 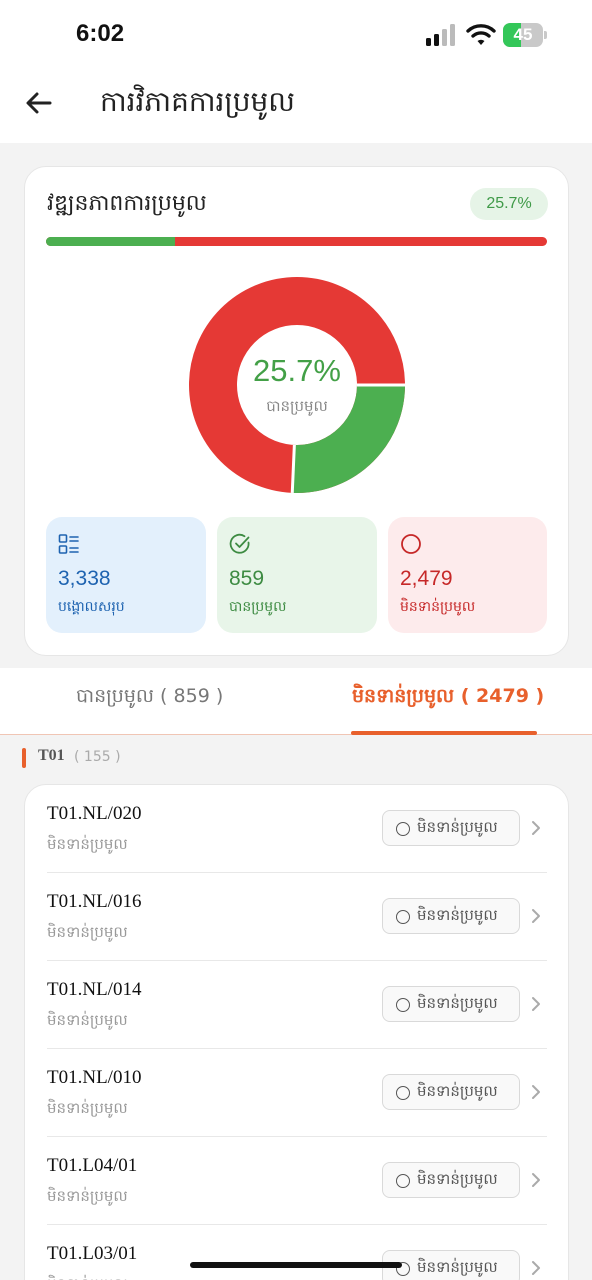 I want to click on donut-center-percent: 25.7%, so click(x=297, y=370).